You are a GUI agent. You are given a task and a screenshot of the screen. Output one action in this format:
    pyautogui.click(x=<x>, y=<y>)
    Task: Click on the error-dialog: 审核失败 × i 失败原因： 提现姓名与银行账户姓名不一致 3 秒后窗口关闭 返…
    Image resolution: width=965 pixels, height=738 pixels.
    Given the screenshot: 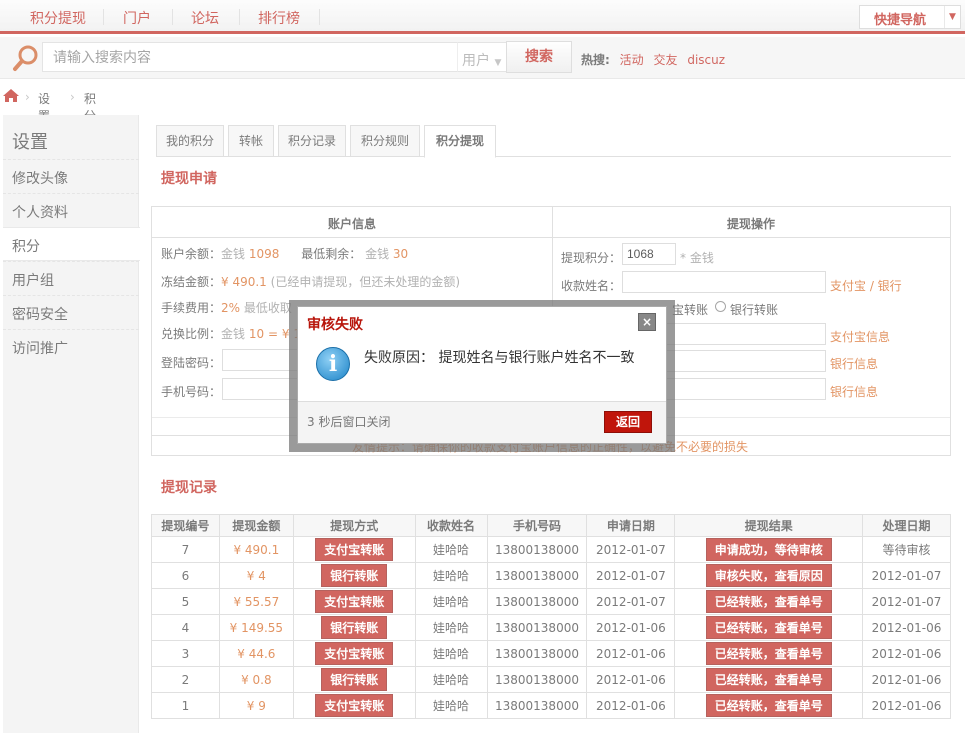 What is the action you would take?
    pyautogui.click(x=482, y=375)
    